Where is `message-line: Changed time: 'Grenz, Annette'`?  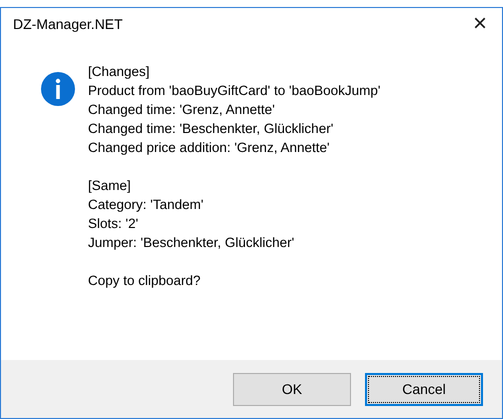 message-line: Changed time: 'Grenz, Annette' is located at coordinates (182, 110).